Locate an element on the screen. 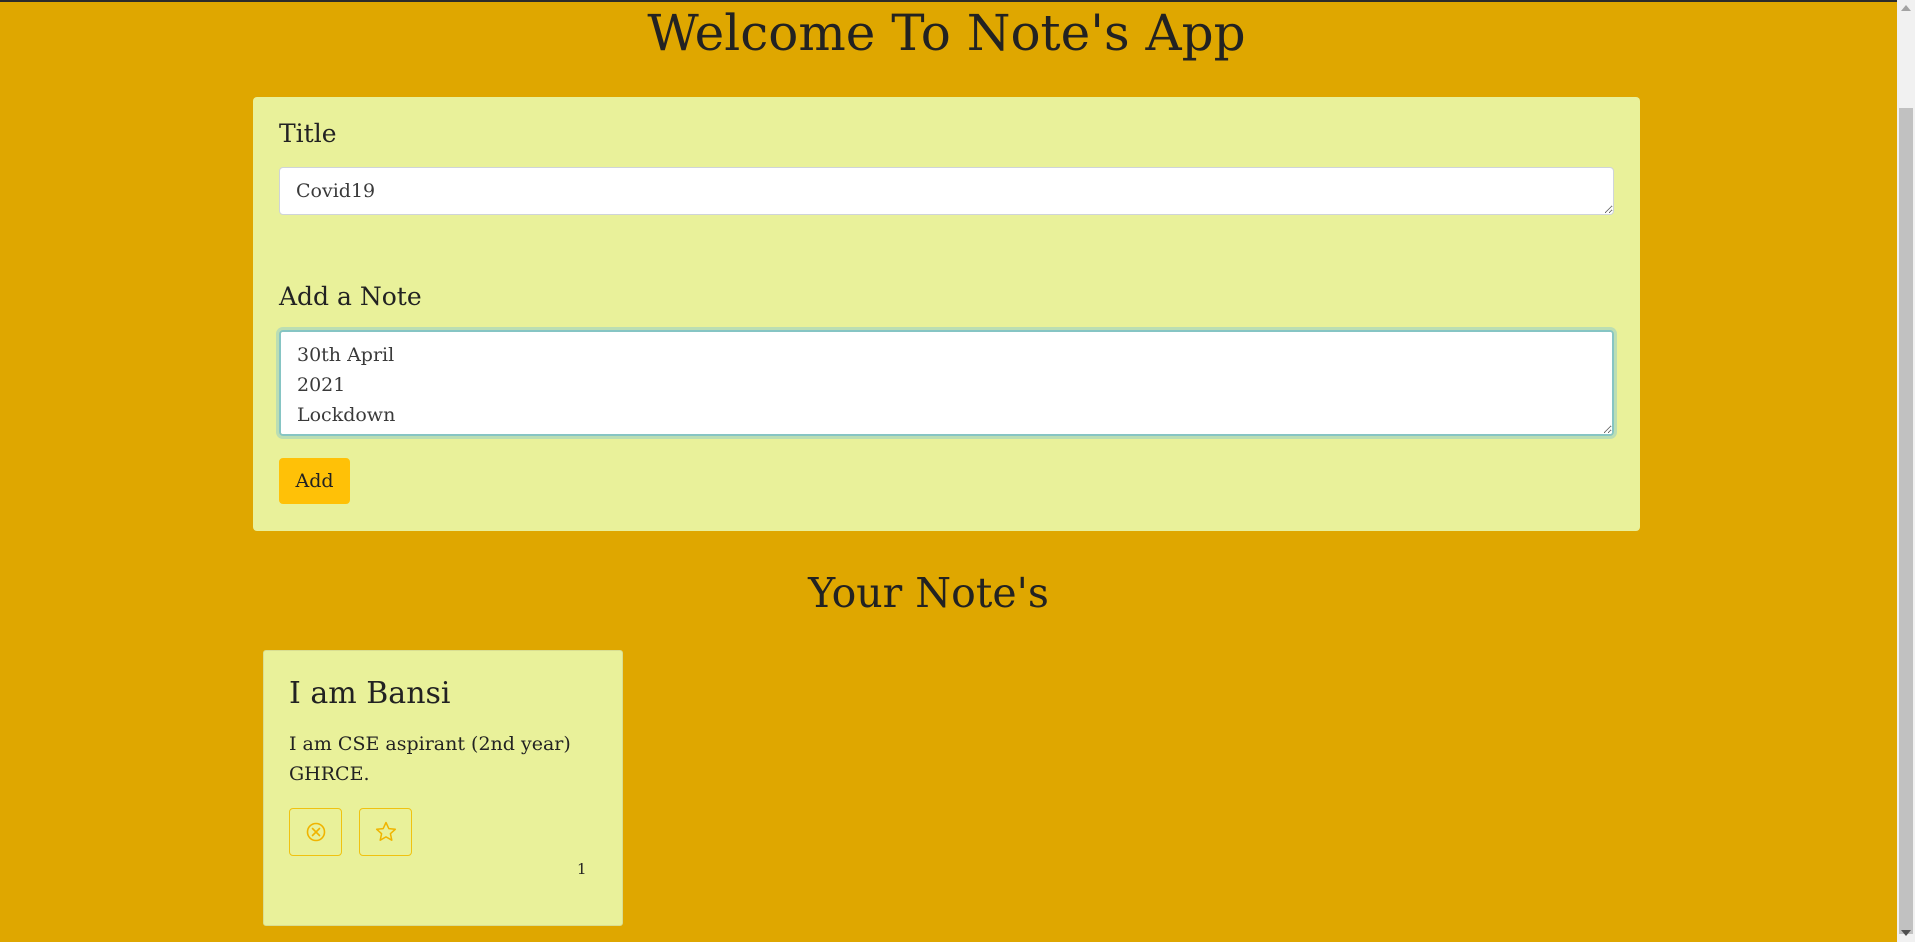  scrollbar-thumb is located at coordinates (1906, 521).